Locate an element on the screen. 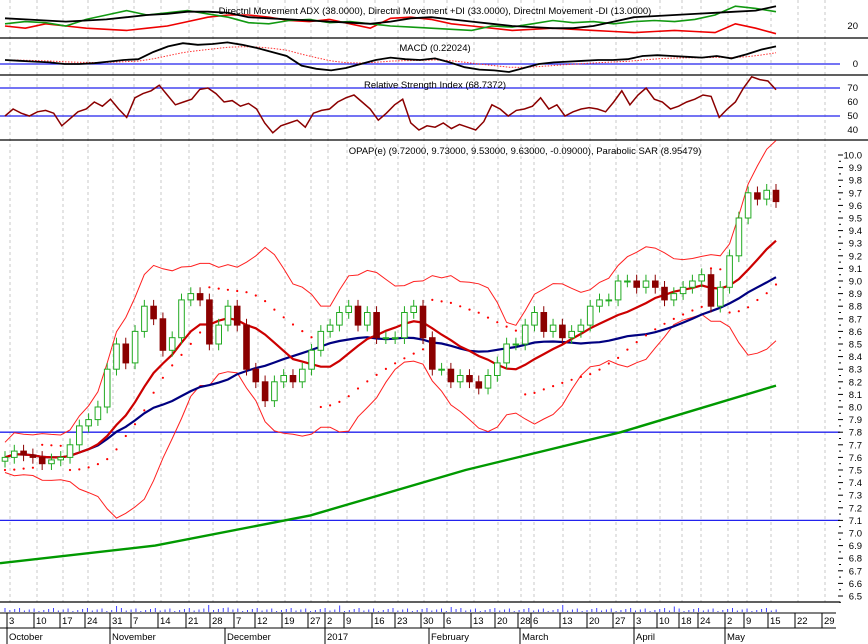 The image size is (868, 644). rsi-axis-label: 70 is located at coordinates (852, 88).